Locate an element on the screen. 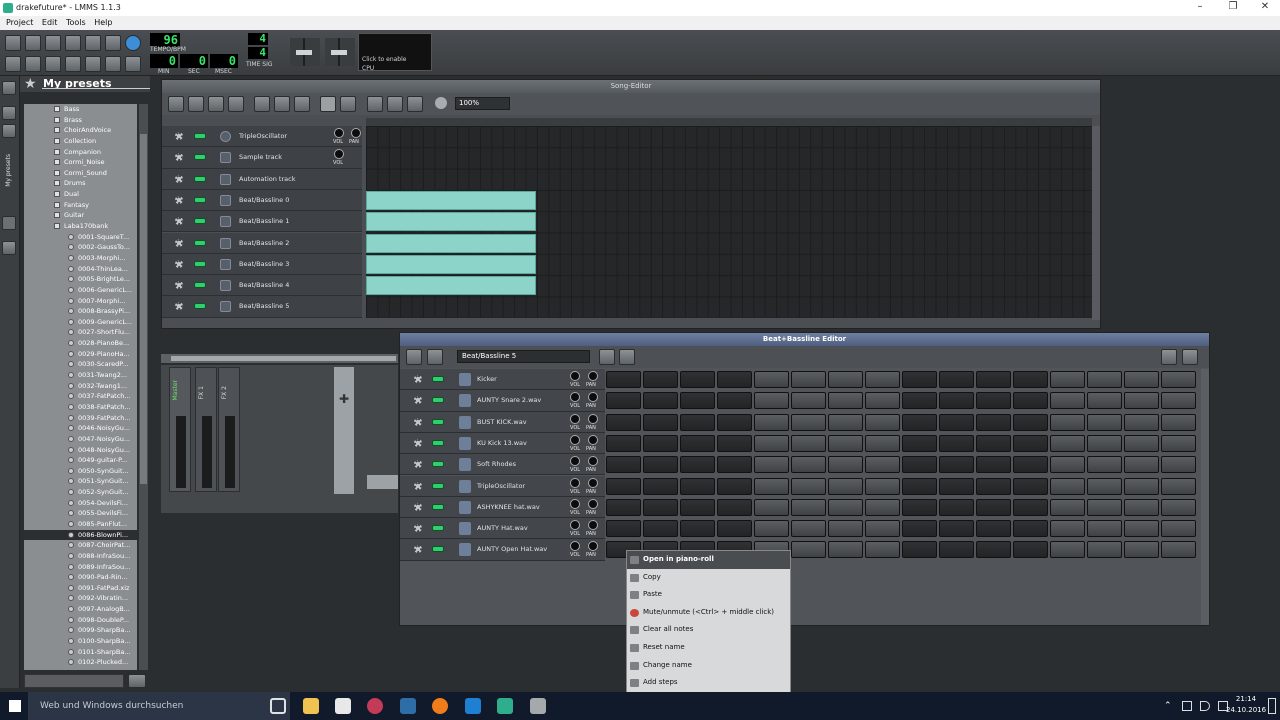 The width and height of the screenshot is (1280, 720). pattern-select: Beat/Bassline 5 is located at coordinates (523, 356).